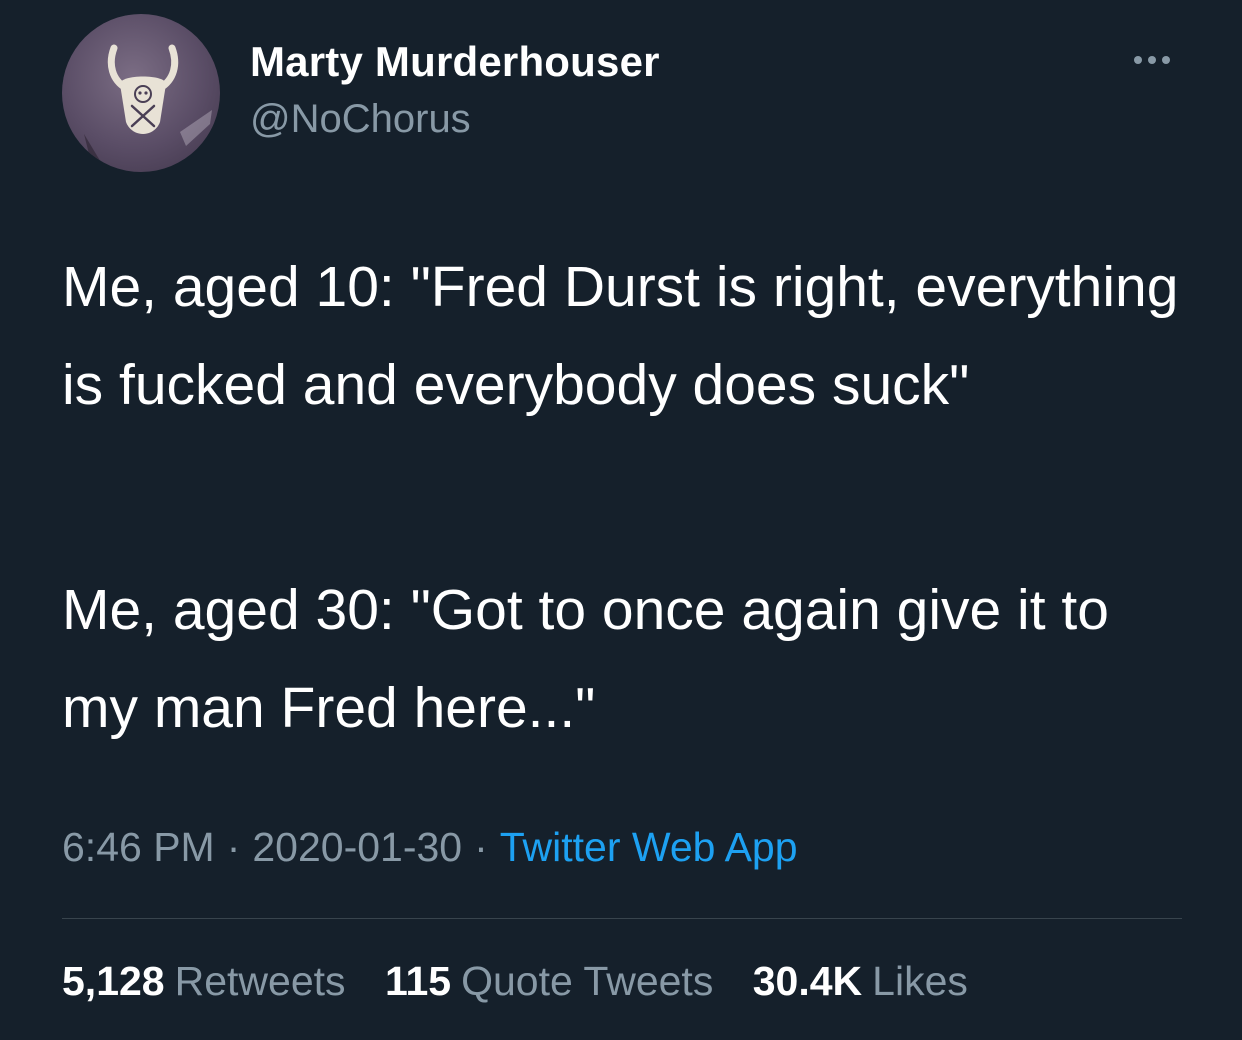 Image resolution: width=1242 pixels, height=1040 pixels. Describe the element at coordinates (148, 105) in the screenshot. I see `horned-skull-avatar-icon` at that location.